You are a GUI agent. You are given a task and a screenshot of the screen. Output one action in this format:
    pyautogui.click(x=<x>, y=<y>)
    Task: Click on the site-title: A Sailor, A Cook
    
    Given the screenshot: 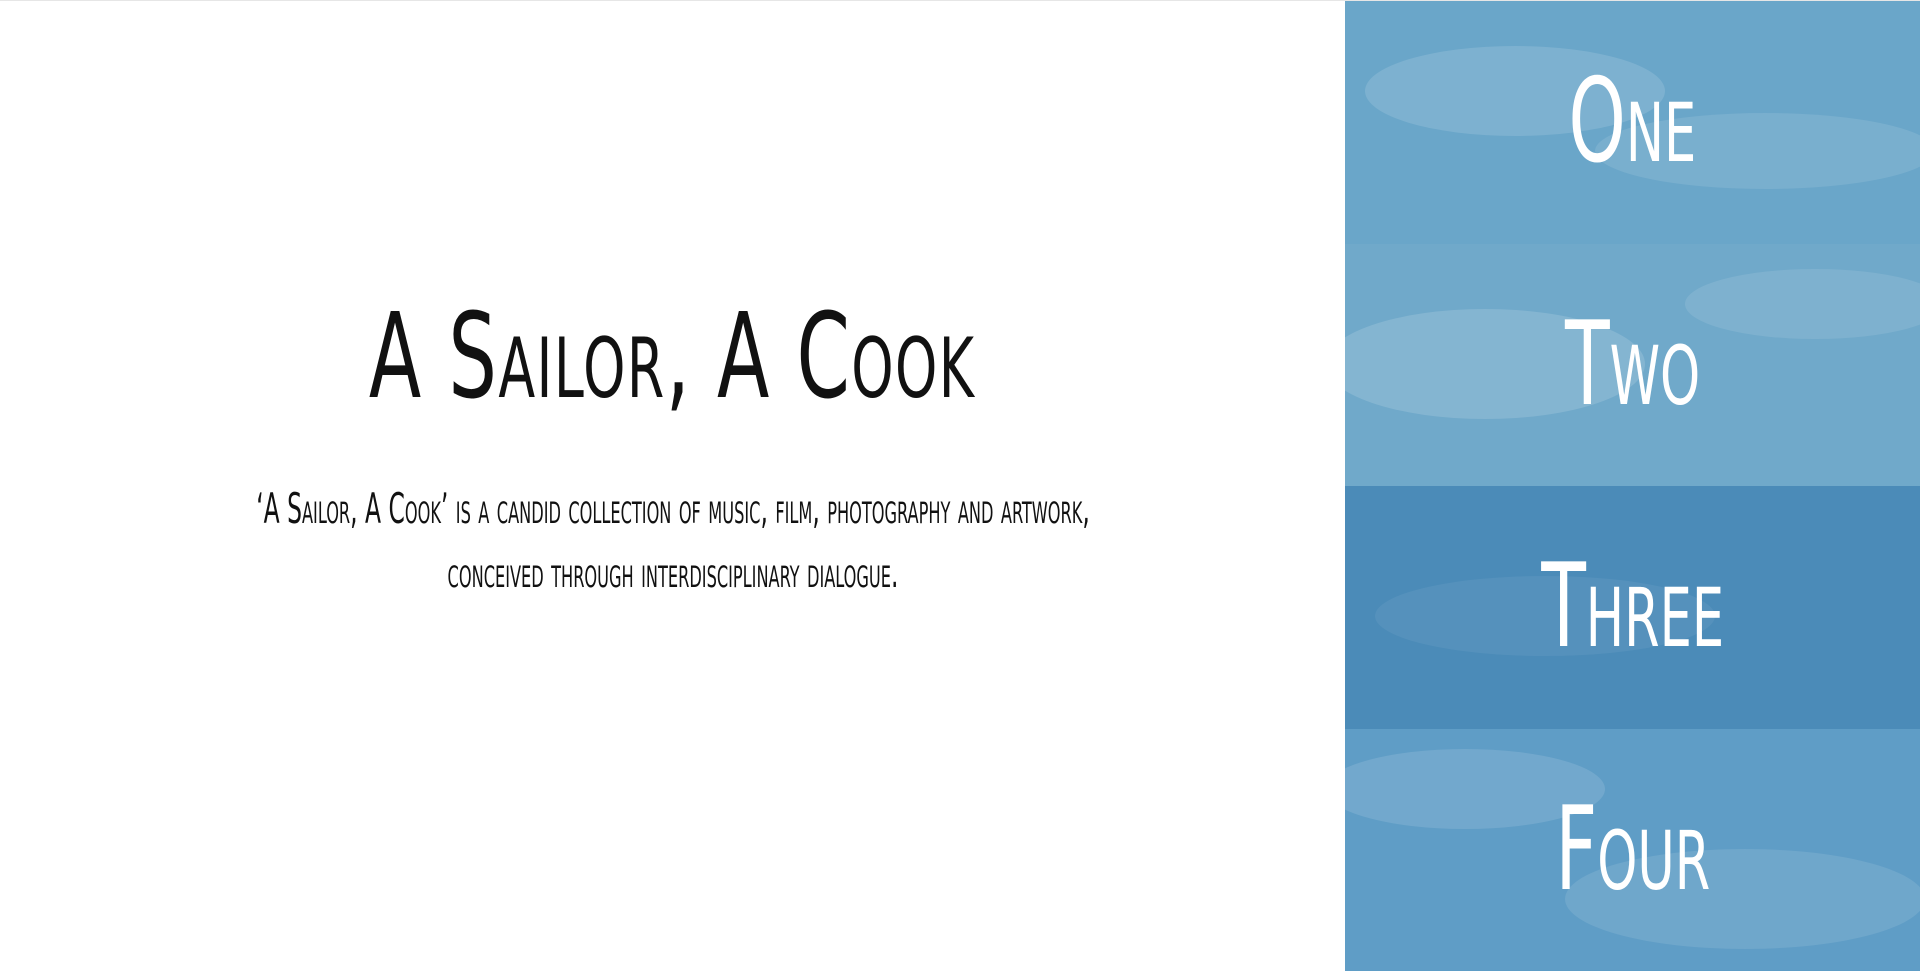 What is the action you would take?
    pyautogui.click(x=672, y=356)
    